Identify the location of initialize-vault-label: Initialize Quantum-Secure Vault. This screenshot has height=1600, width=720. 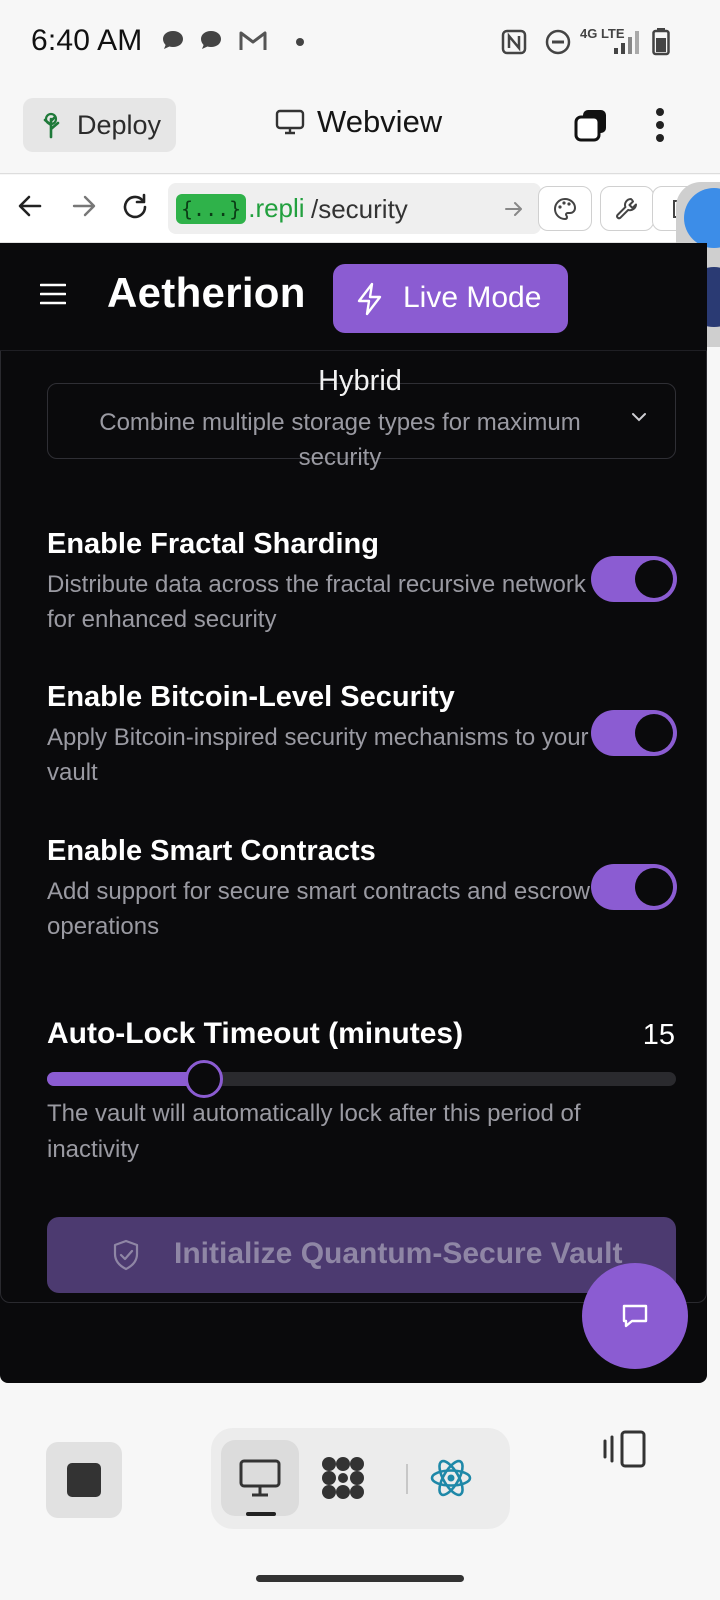
(398, 1253).